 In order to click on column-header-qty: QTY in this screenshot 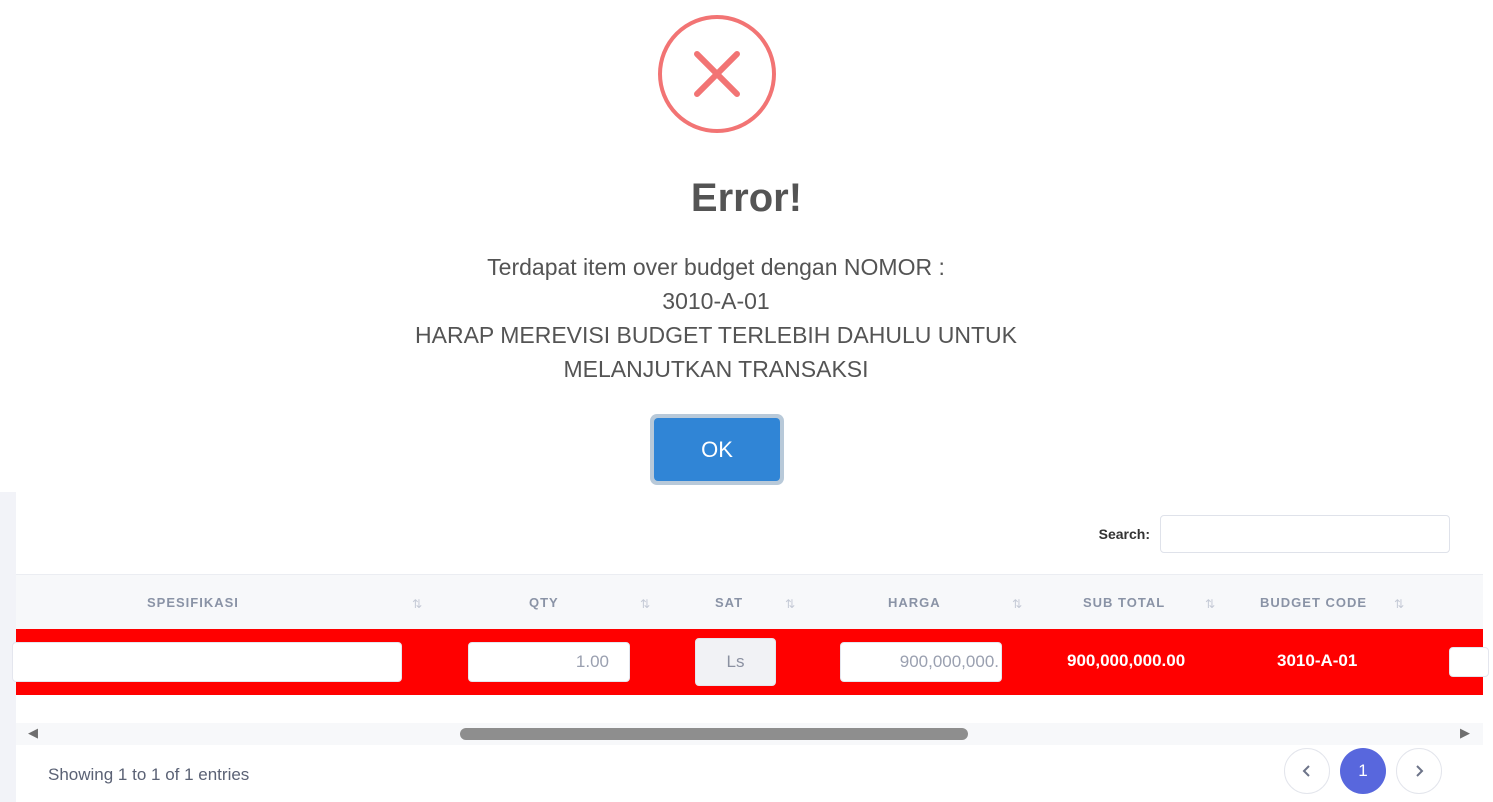, I will do `click(544, 602)`.